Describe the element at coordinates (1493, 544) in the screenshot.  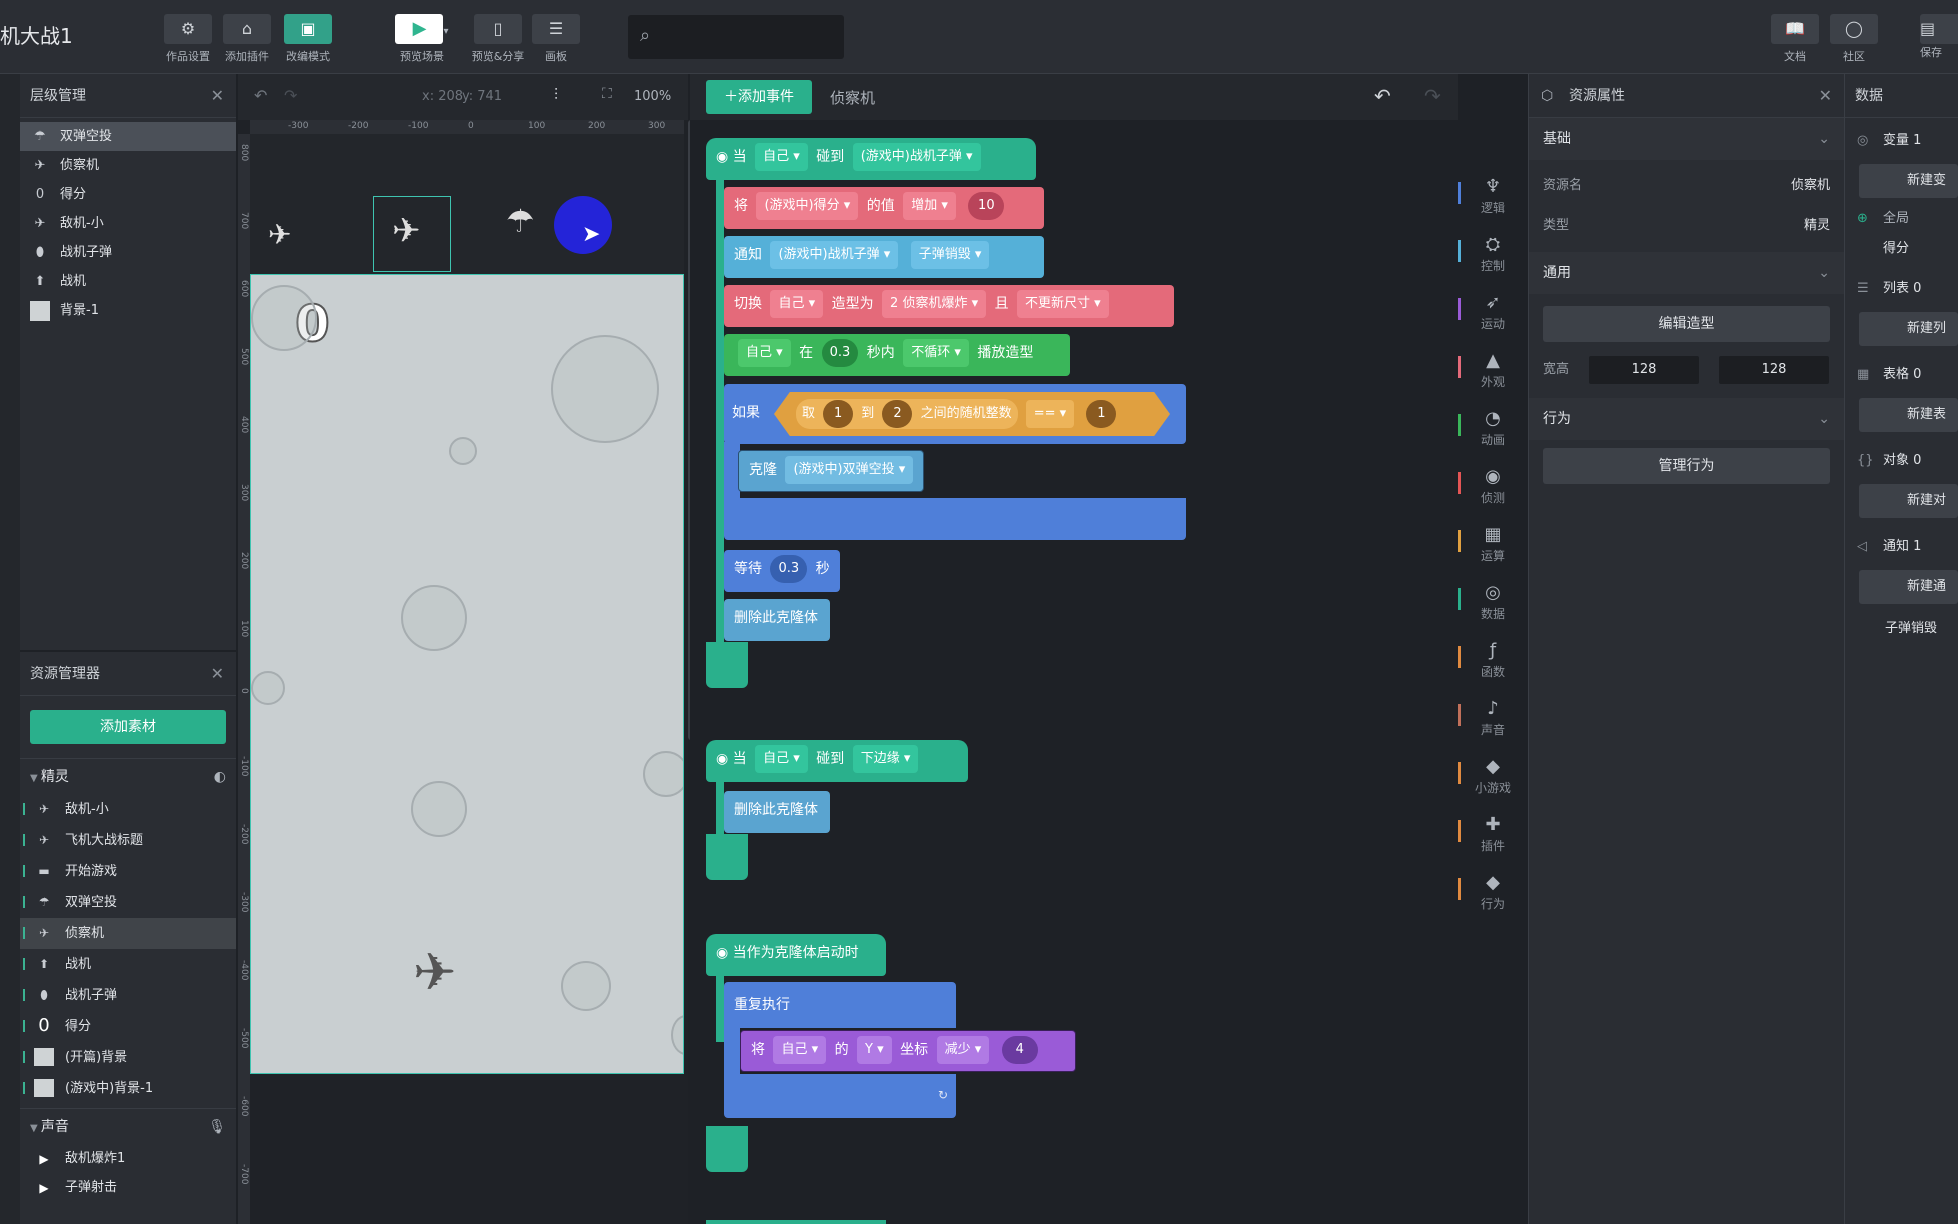
I see `palette-category: ▦ 运算` at that location.